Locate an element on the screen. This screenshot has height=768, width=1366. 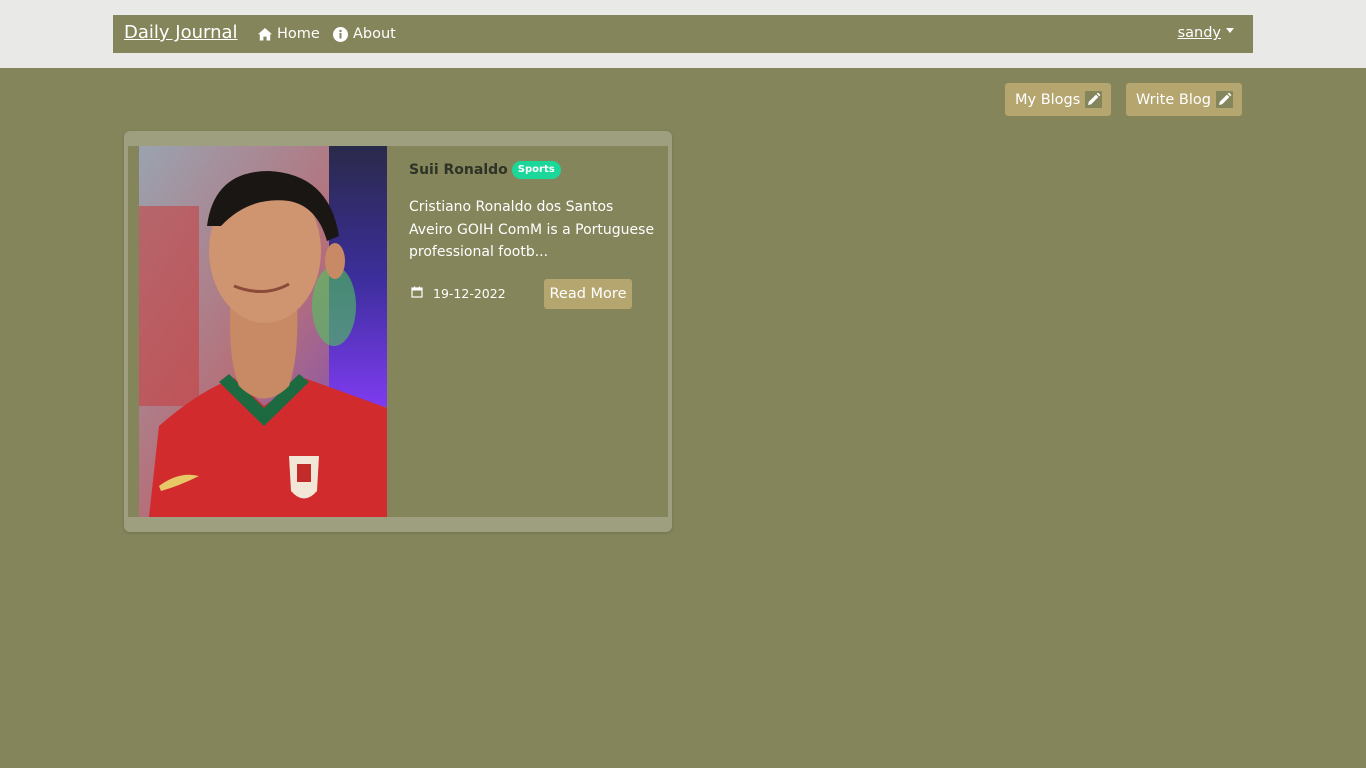
write-blog-label: Write Blog is located at coordinates (1173, 99).